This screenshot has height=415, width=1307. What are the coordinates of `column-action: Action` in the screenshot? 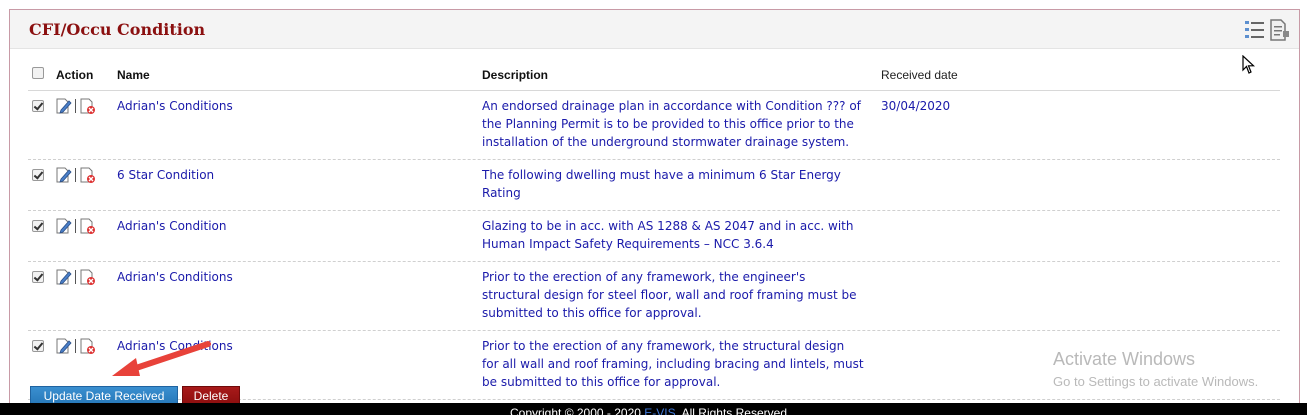 It's located at (75, 75).